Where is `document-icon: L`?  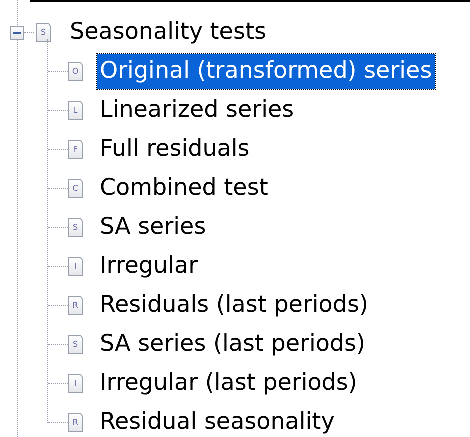 document-icon: L is located at coordinates (75, 110).